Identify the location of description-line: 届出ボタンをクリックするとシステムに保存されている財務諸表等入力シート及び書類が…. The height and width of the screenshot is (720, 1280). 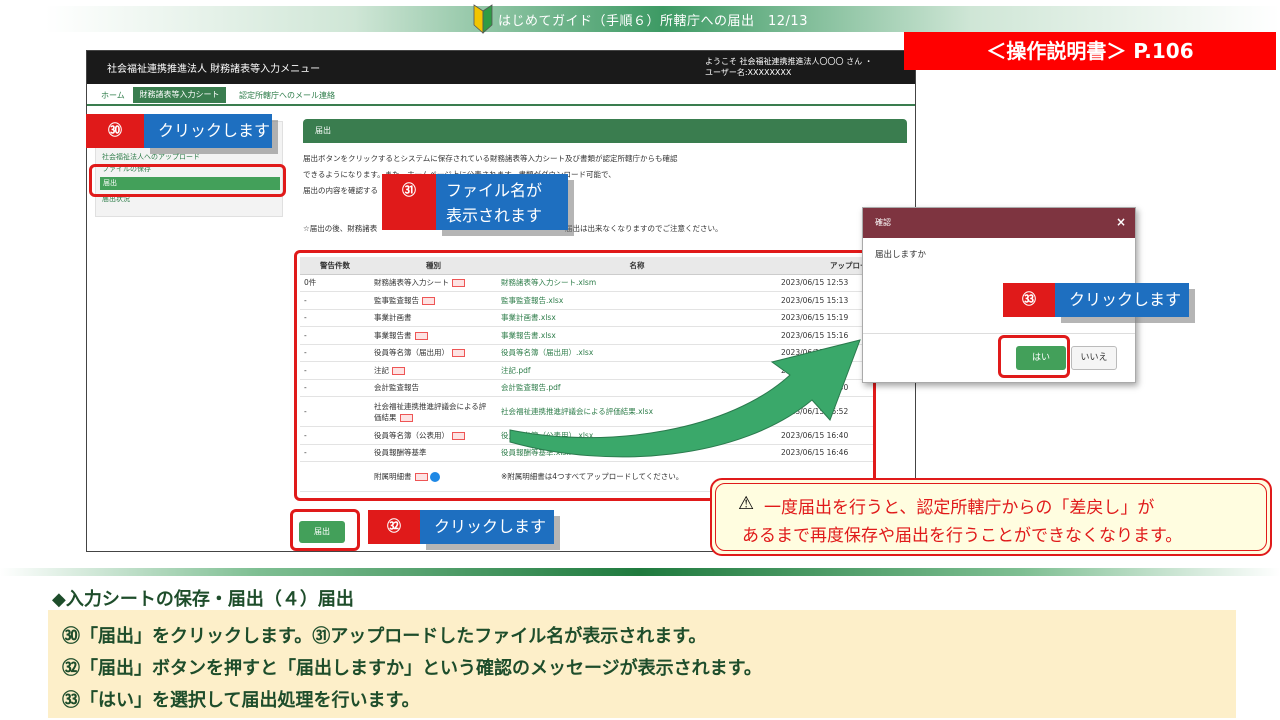
(490, 158).